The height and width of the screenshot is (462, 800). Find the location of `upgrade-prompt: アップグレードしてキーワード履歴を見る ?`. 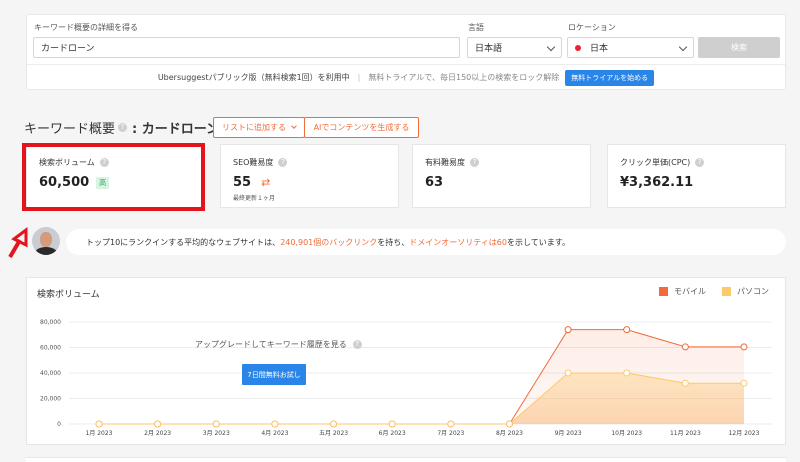

upgrade-prompt: アップグレードしてキーワード履歴を見る ? is located at coordinates (280, 344).